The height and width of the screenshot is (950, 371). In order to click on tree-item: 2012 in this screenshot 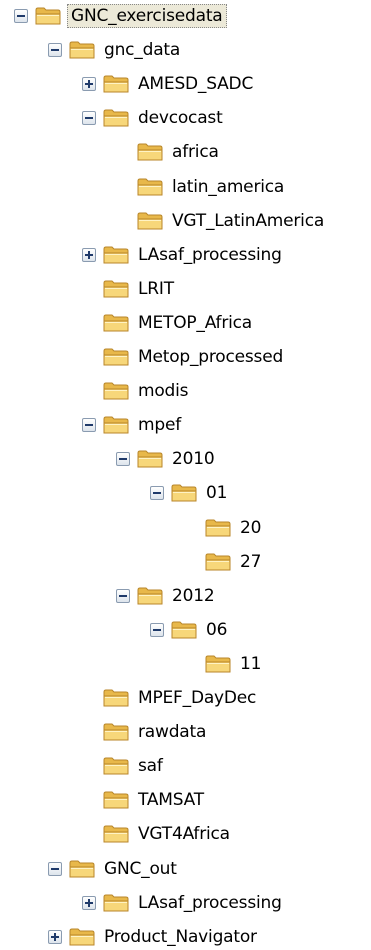, I will do `click(166, 596)`.